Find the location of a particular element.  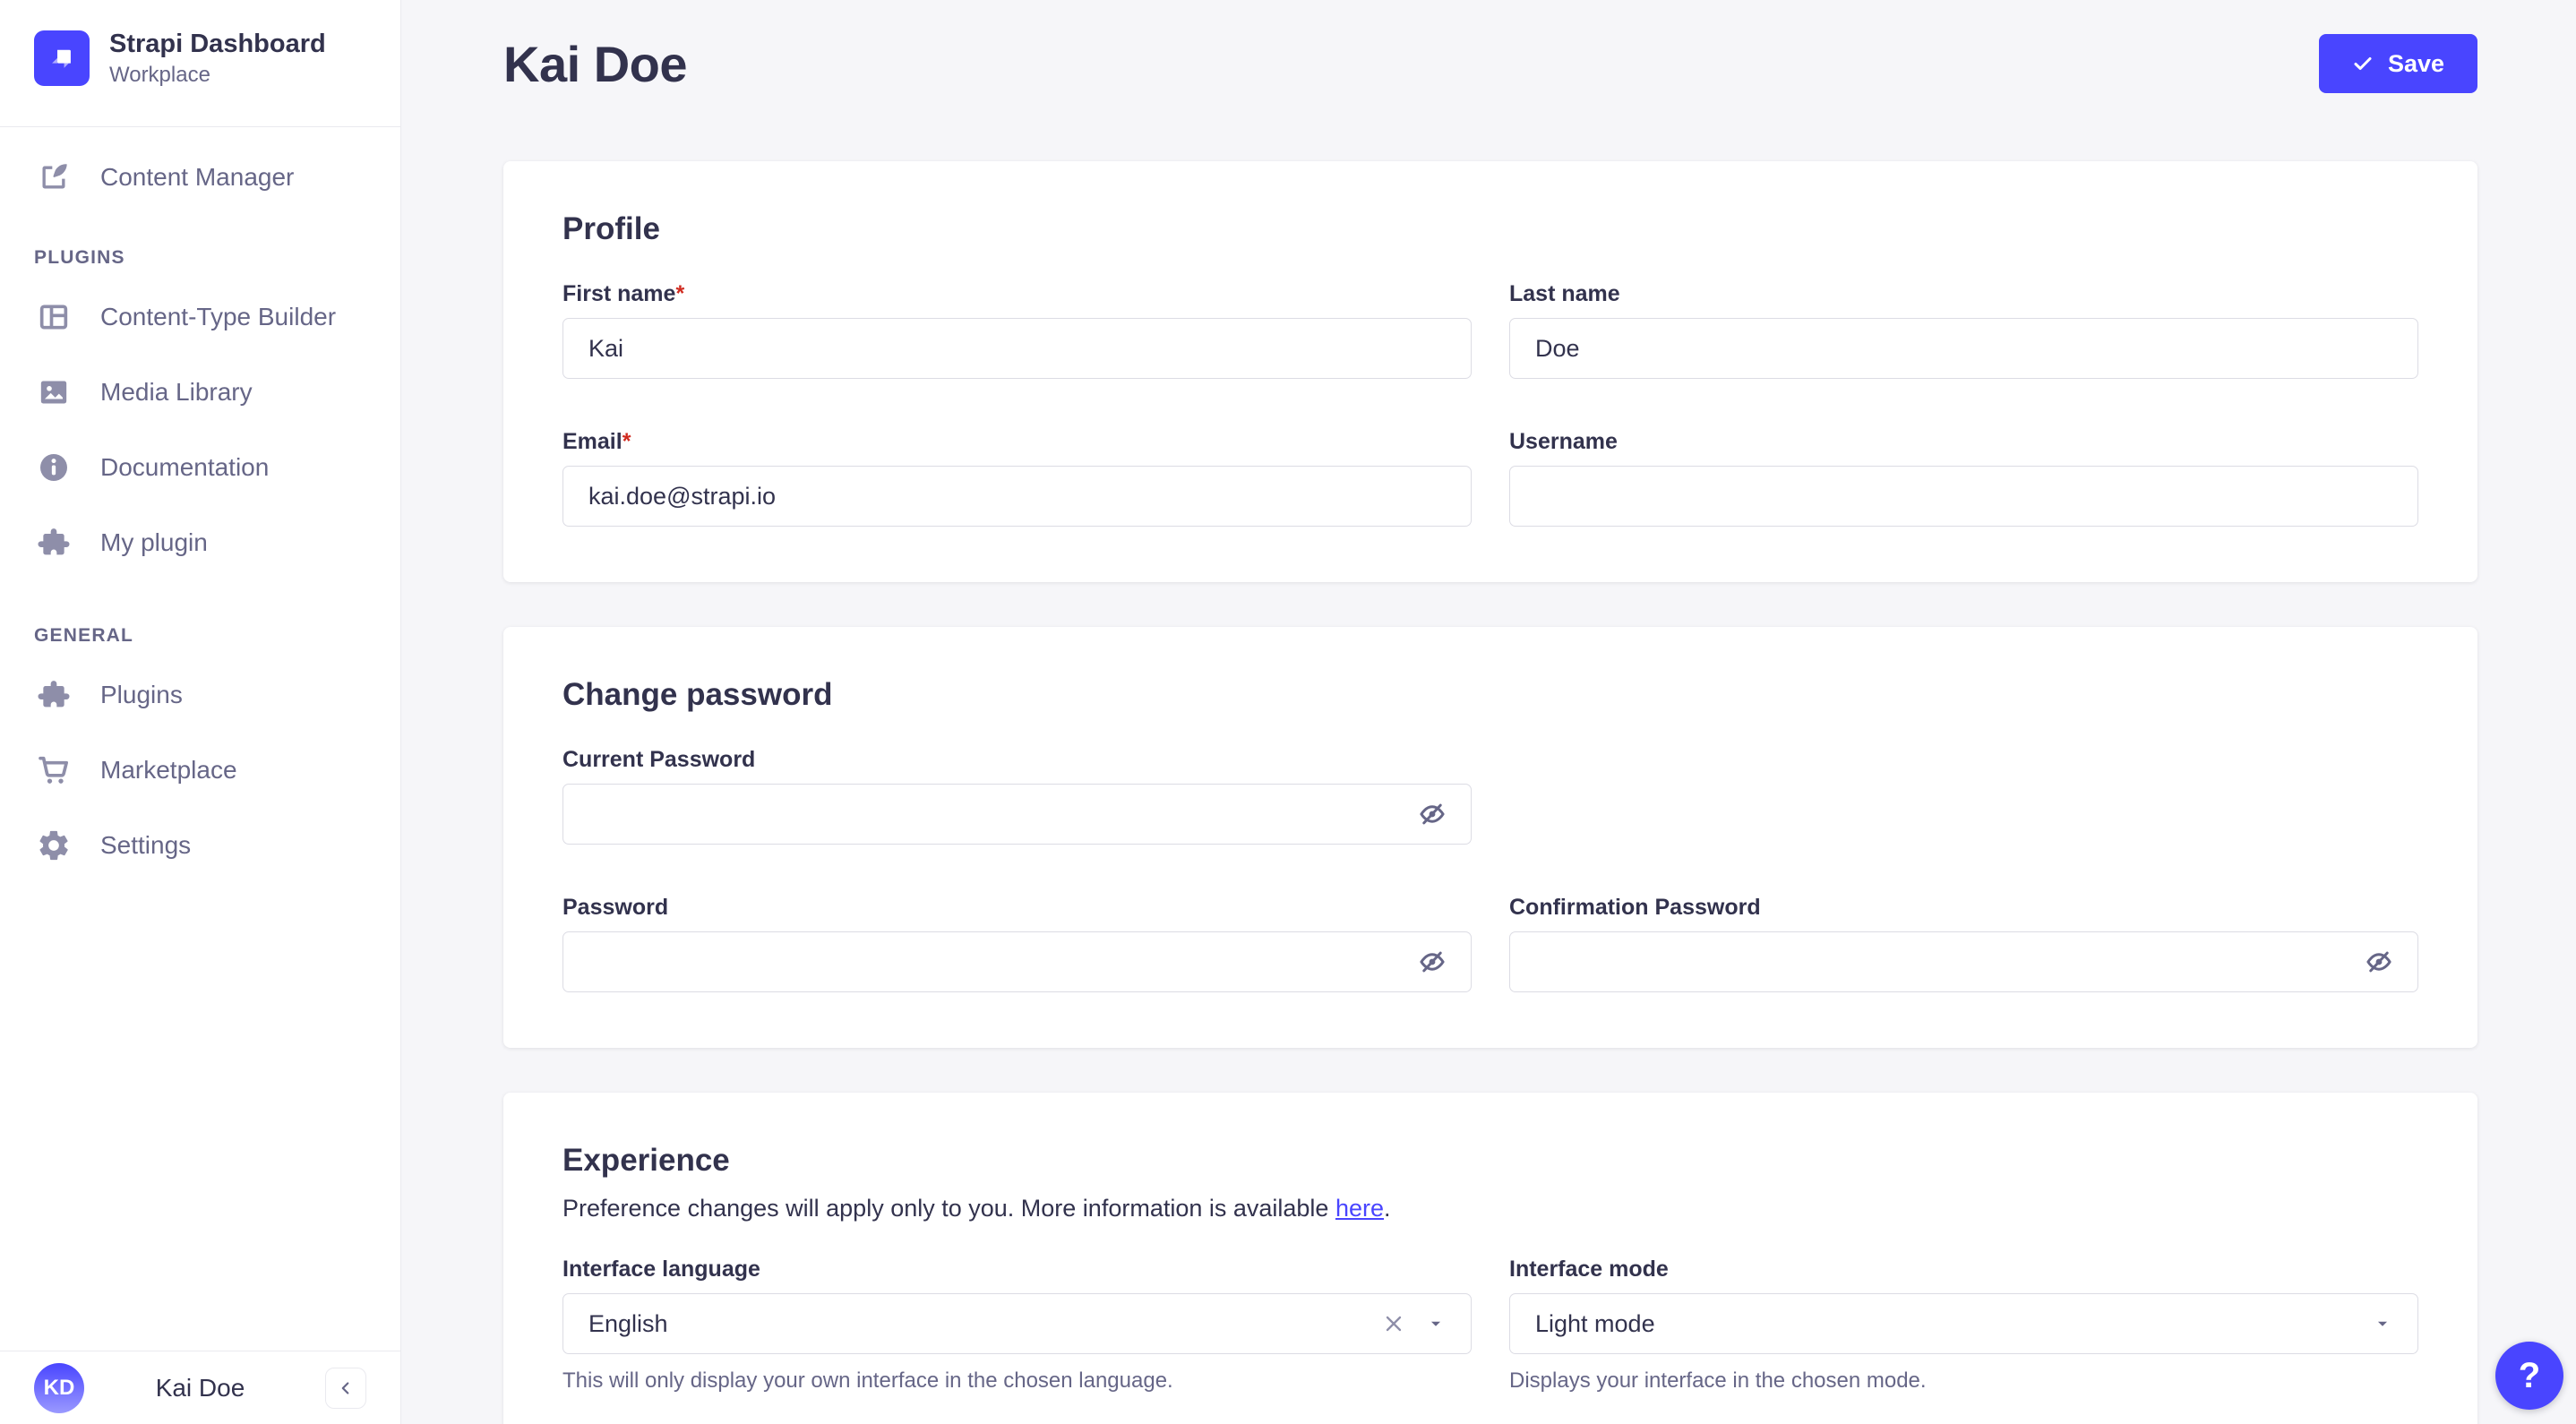

sidebar-item-content-type-builder: Content-Type Builder is located at coordinates (200, 317).